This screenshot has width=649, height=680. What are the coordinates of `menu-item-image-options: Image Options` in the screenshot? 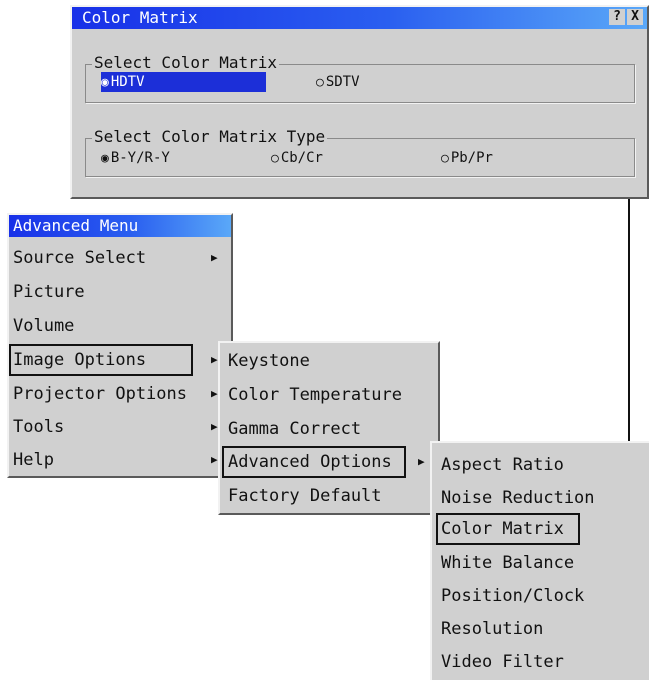 It's located at (101, 360).